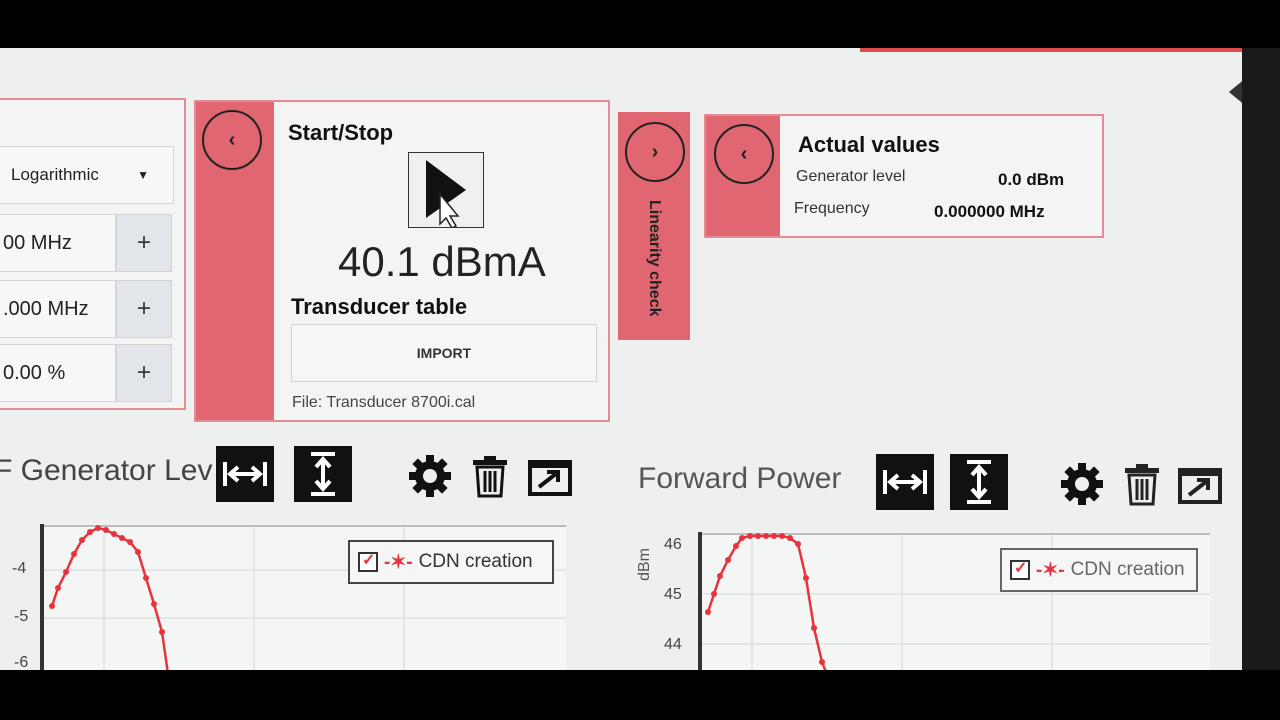 This screenshot has width=1280, height=720. What do you see at coordinates (673, 594) in the screenshot?
I see `chart2-ytick: 45` at bounding box center [673, 594].